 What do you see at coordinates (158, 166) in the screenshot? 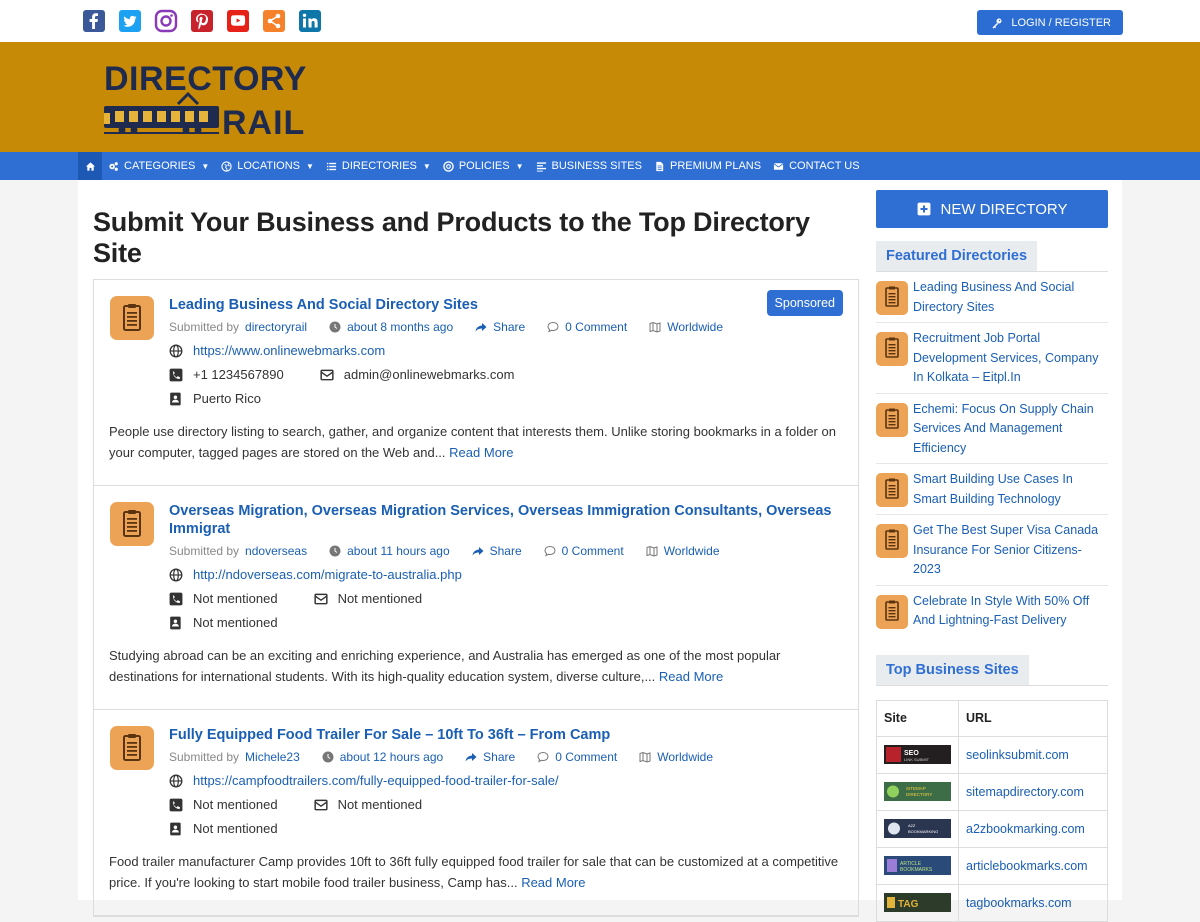
I see `nav-categories: CATEGORIES ▼` at bounding box center [158, 166].